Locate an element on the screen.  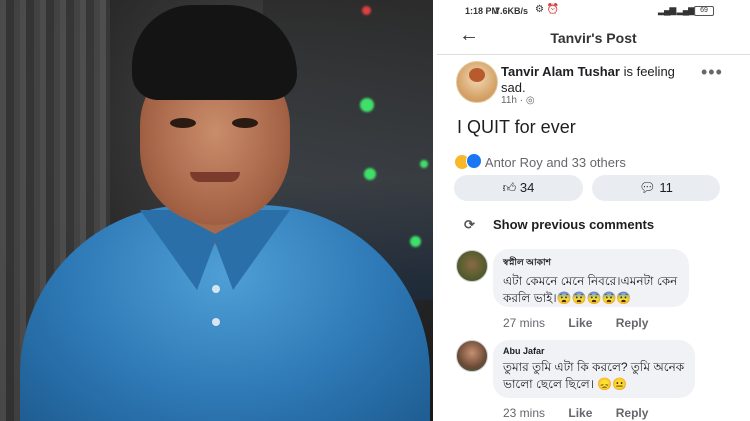
like-reaction-icon is located at coordinates (474, 161).